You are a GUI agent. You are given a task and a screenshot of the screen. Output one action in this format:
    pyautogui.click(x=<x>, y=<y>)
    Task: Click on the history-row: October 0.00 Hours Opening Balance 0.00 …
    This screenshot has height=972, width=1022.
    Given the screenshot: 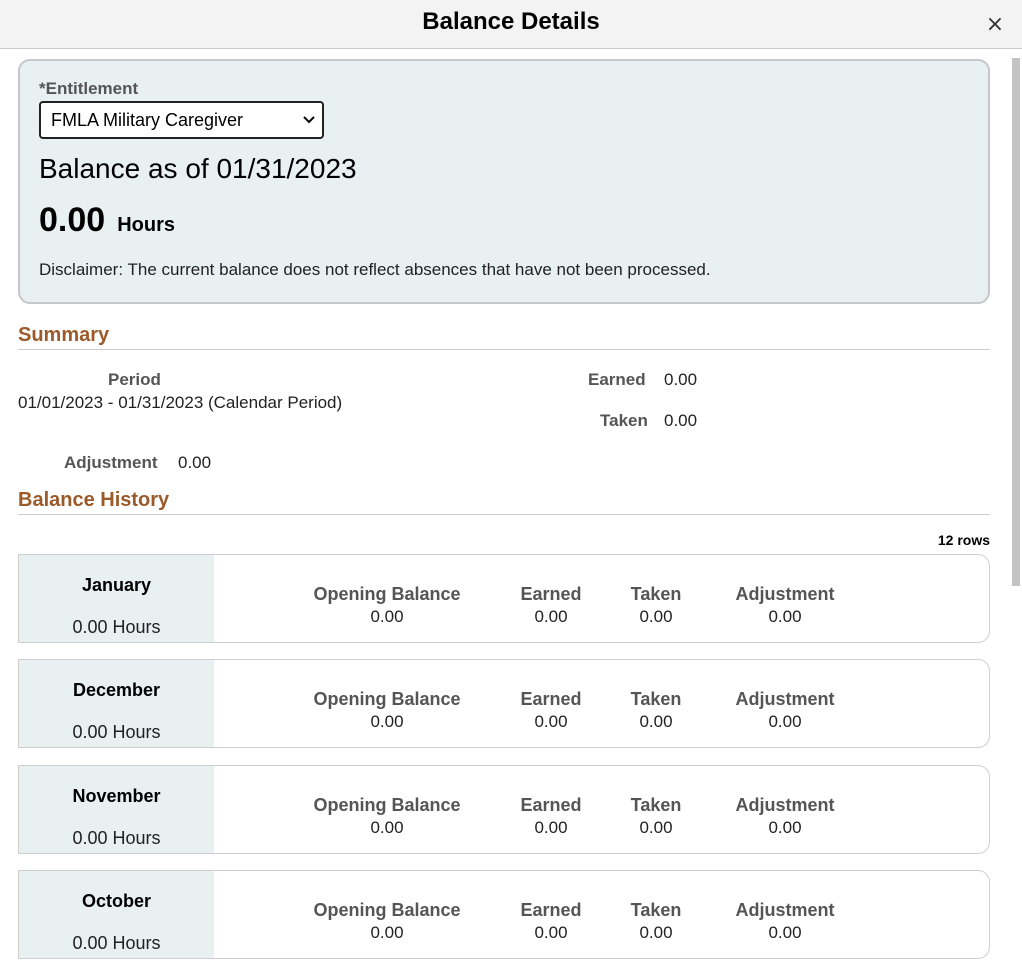 What is the action you would take?
    pyautogui.click(x=504, y=914)
    